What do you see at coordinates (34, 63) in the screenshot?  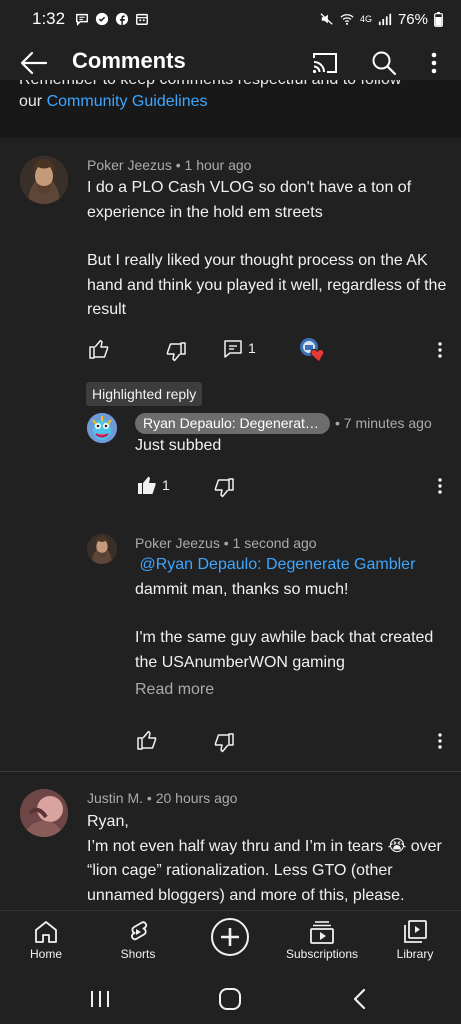 I see `back-arrow-icon` at bounding box center [34, 63].